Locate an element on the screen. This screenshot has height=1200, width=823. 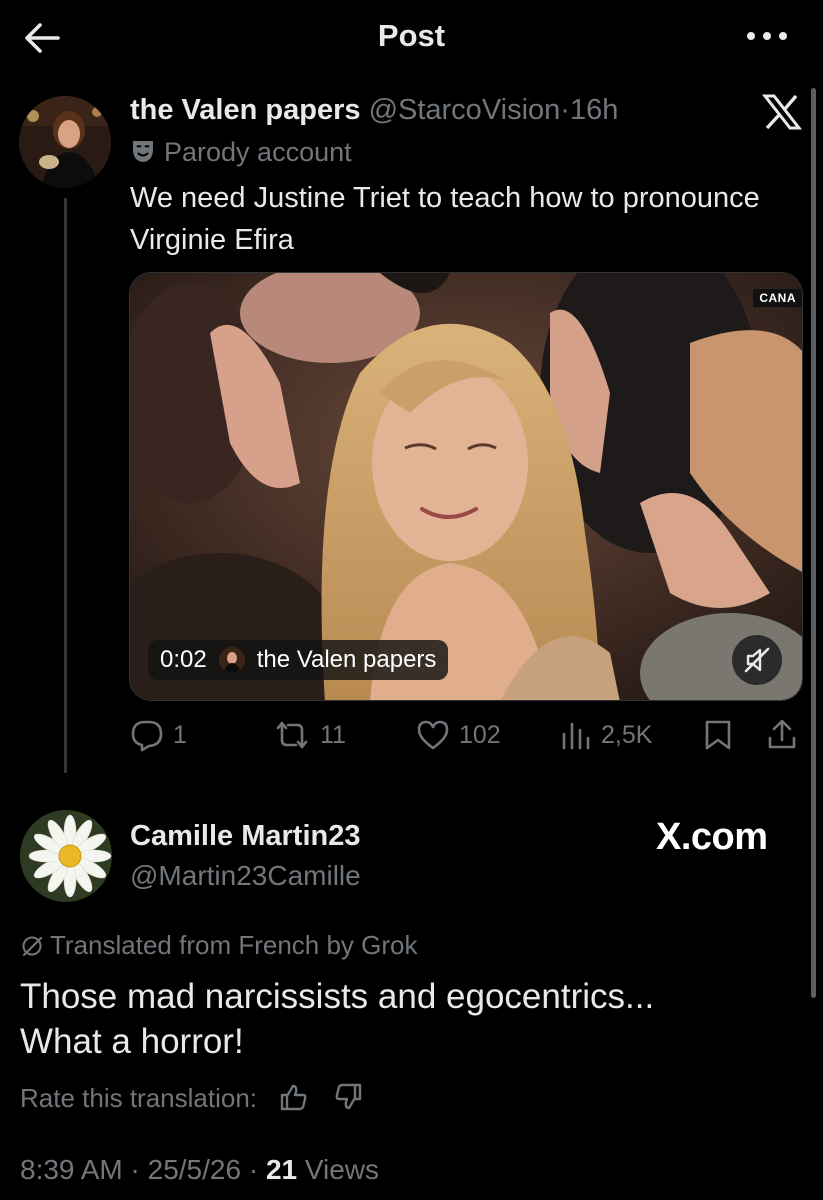
bookmark-button is located at coordinates (718, 735).